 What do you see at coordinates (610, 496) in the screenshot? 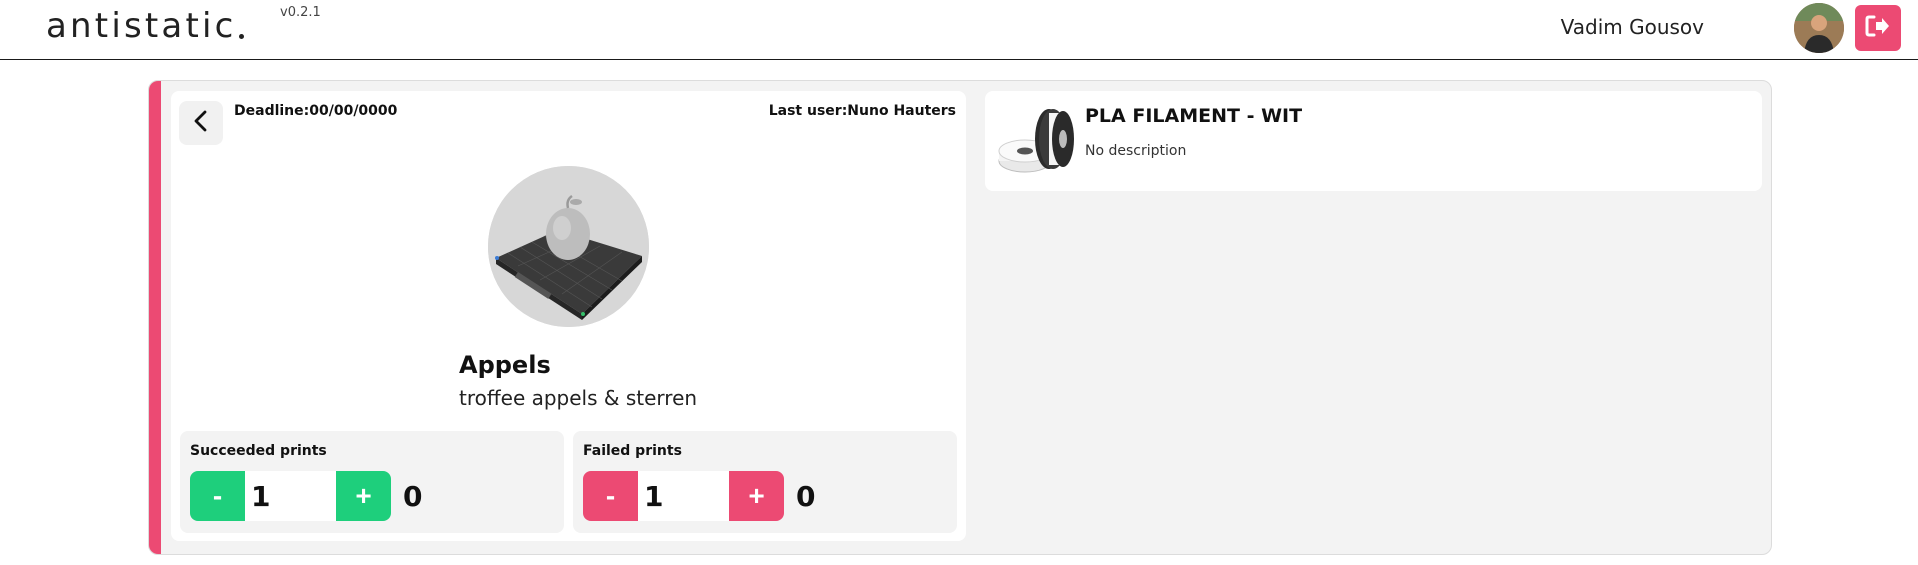
I see `failed-decrement-button: -` at bounding box center [610, 496].